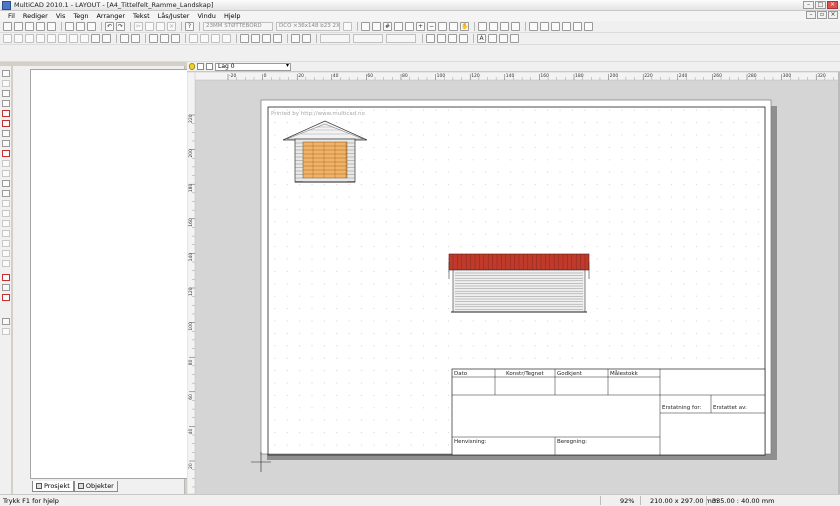  What do you see at coordinates (6, 193) in the screenshot?
I see `cladding-tool-icon` at bounding box center [6, 193].